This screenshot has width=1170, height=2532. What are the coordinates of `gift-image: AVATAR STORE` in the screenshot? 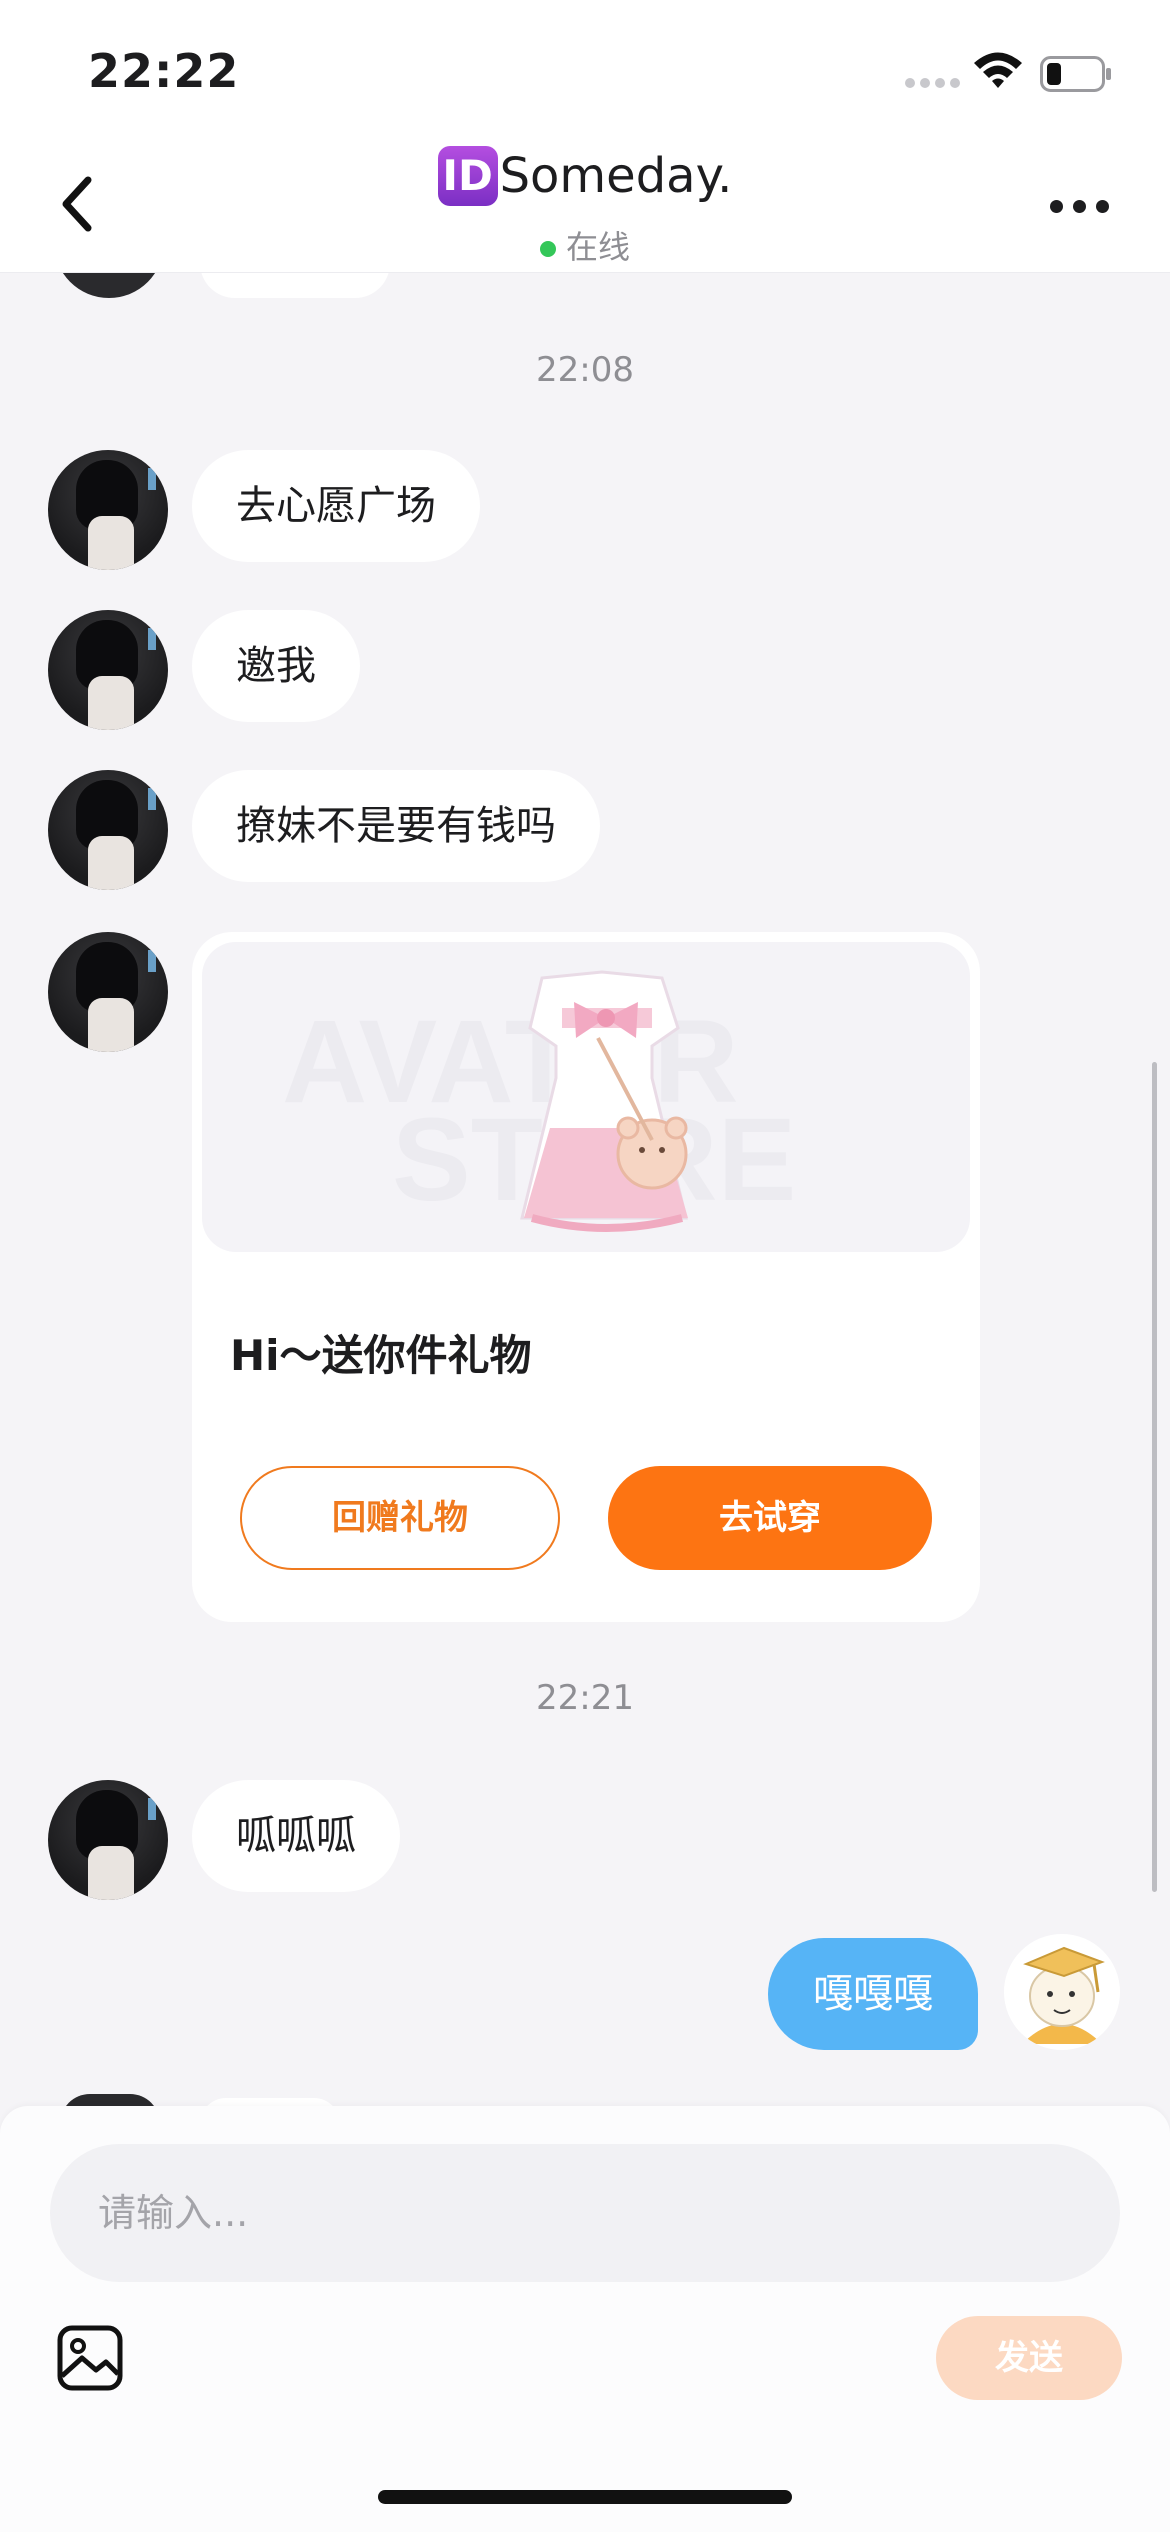 It's located at (586, 1097).